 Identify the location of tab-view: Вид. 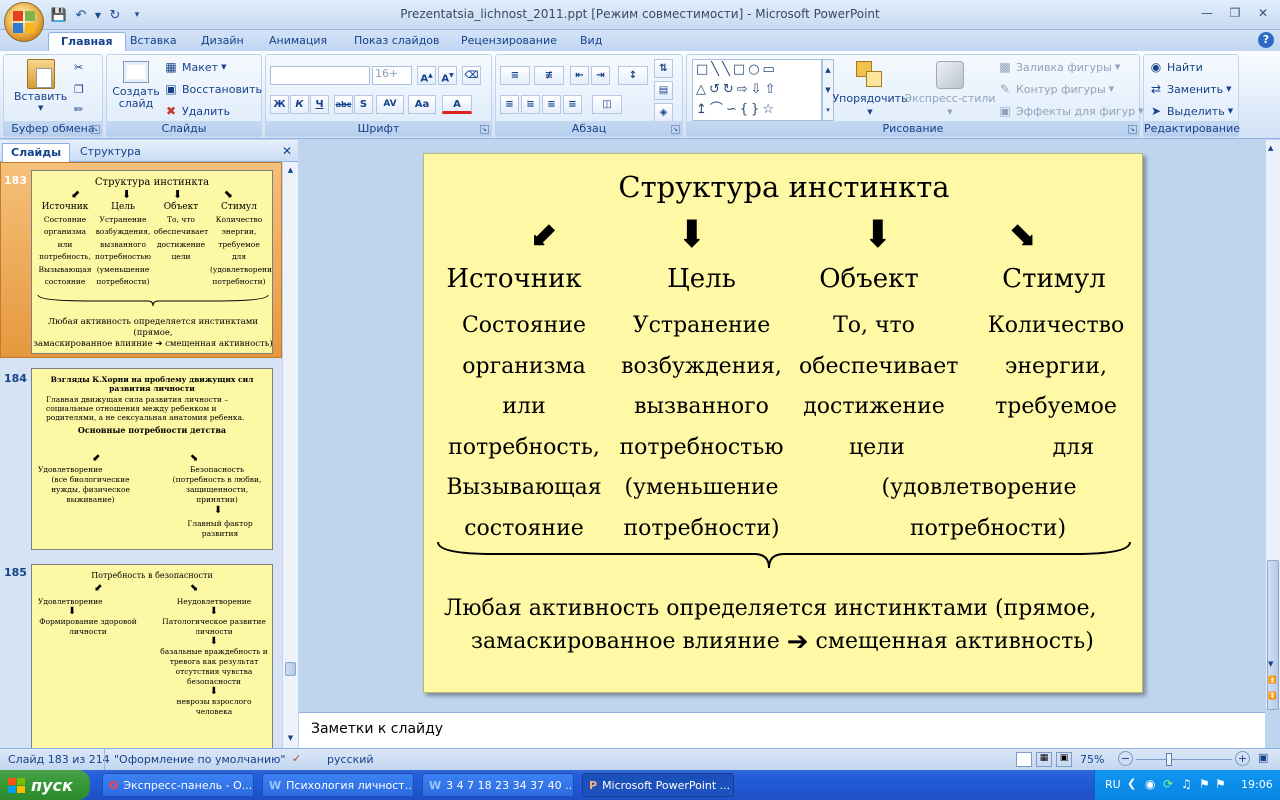
(591, 41).